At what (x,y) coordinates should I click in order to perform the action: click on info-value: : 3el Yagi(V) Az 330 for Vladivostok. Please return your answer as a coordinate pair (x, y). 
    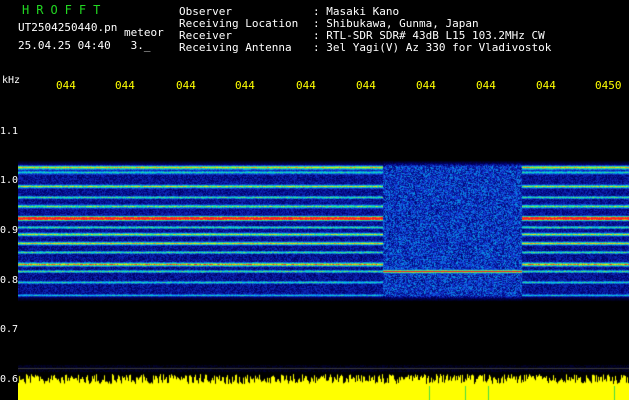
    Looking at the image, I should click on (432, 47).